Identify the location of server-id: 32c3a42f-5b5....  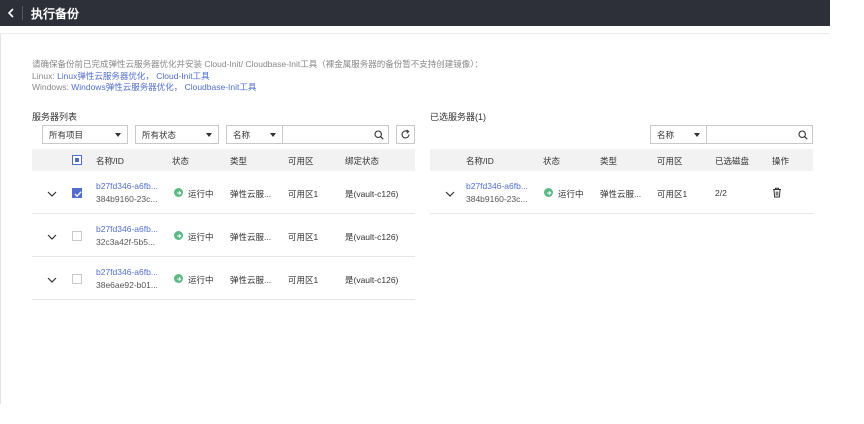
(126, 242).